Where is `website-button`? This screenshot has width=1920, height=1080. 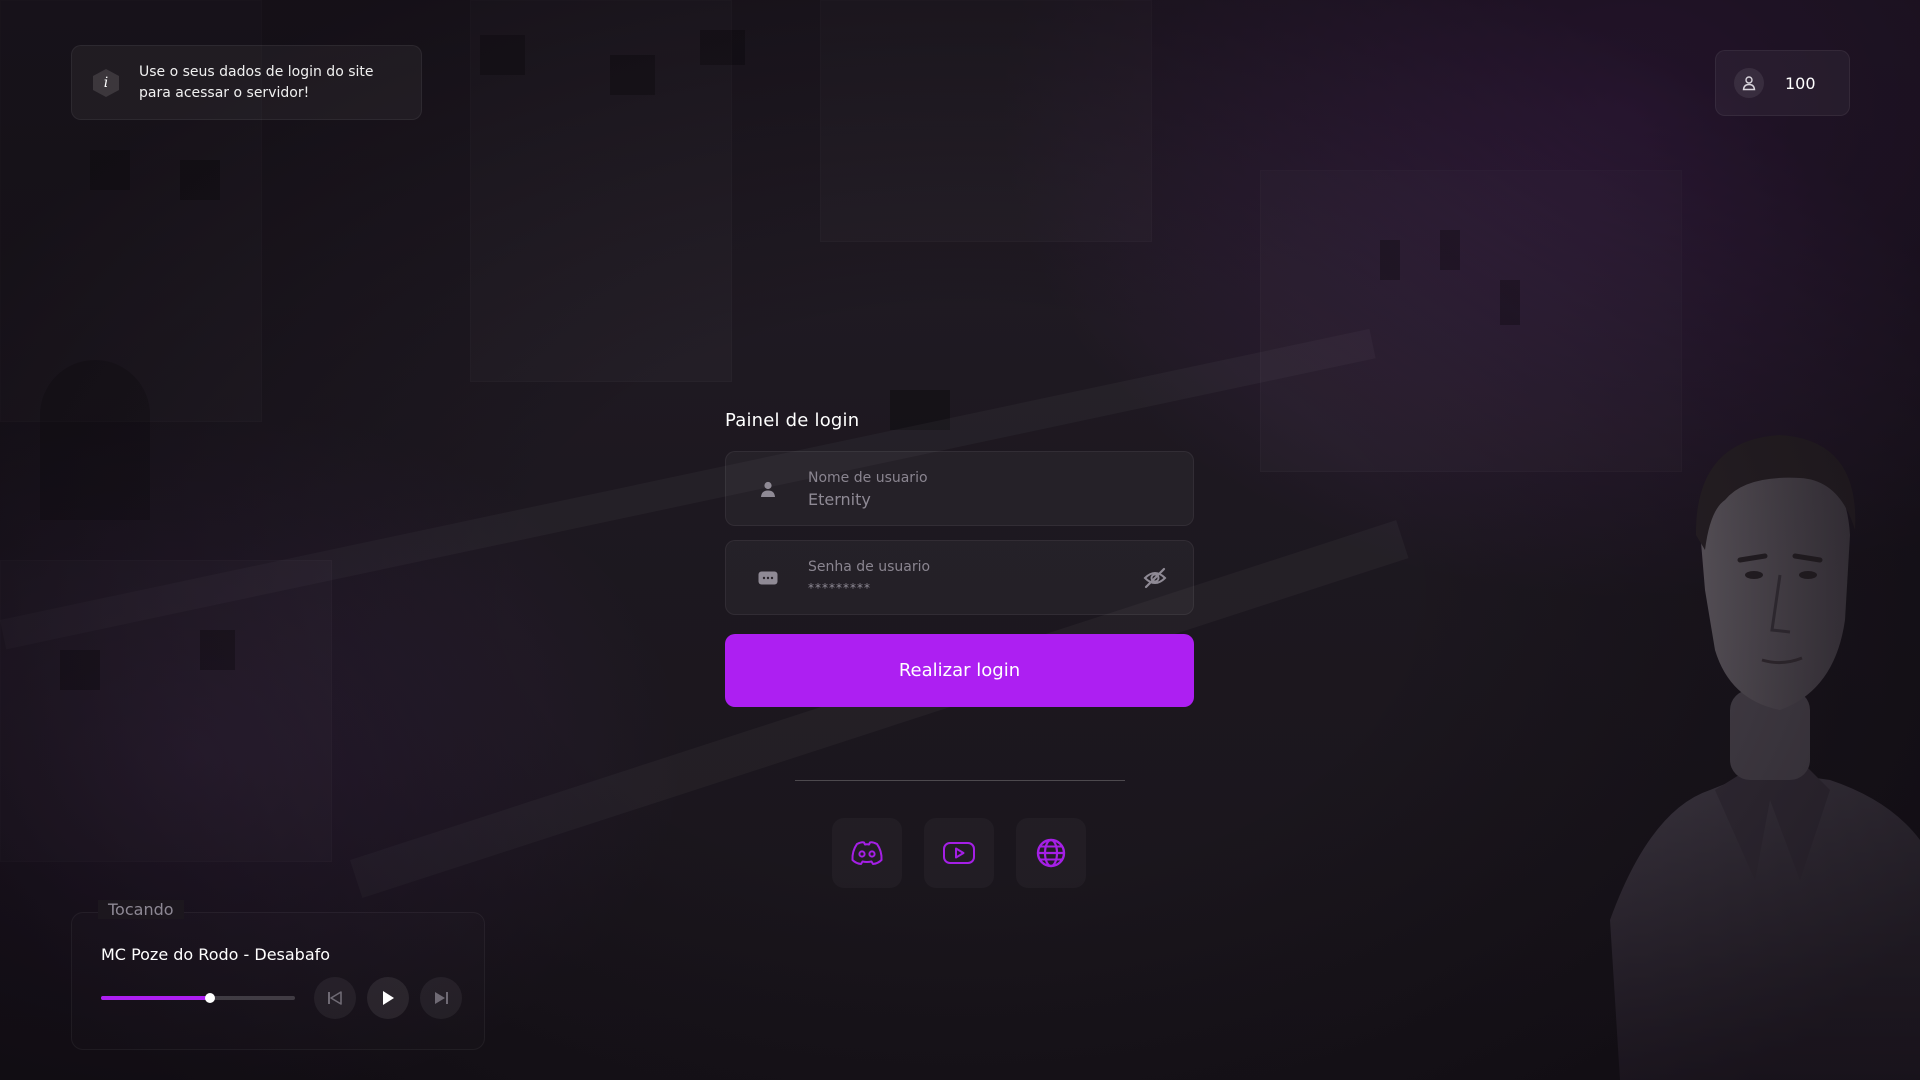
website-button is located at coordinates (1051, 853).